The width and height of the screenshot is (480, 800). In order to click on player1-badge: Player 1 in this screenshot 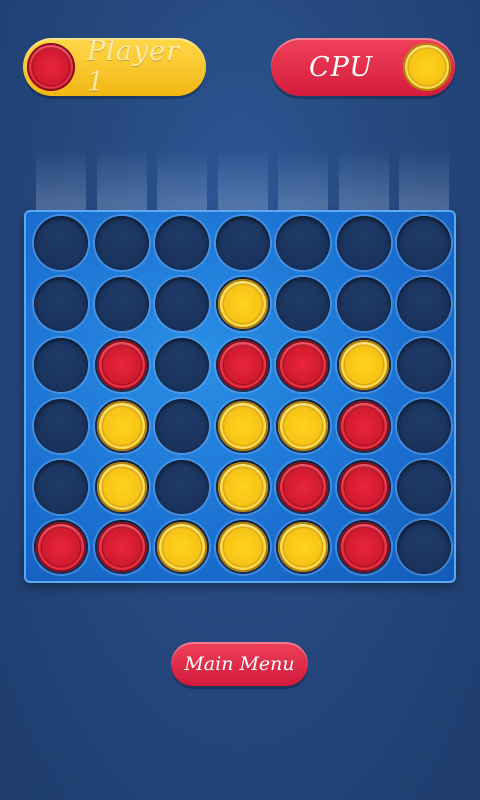, I will do `click(114, 67)`.